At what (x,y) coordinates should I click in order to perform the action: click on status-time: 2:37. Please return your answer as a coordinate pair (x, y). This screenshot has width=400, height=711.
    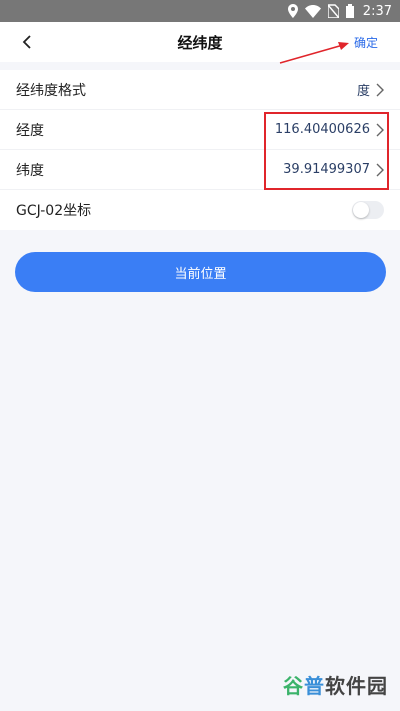
    Looking at the image, I should click on (377, 11).